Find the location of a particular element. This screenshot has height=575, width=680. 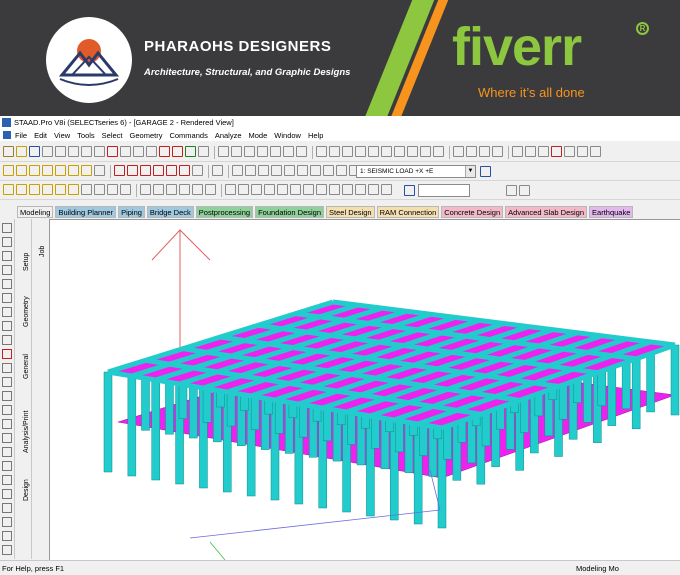

add-surface-icon is located at coordinates (73, 189).